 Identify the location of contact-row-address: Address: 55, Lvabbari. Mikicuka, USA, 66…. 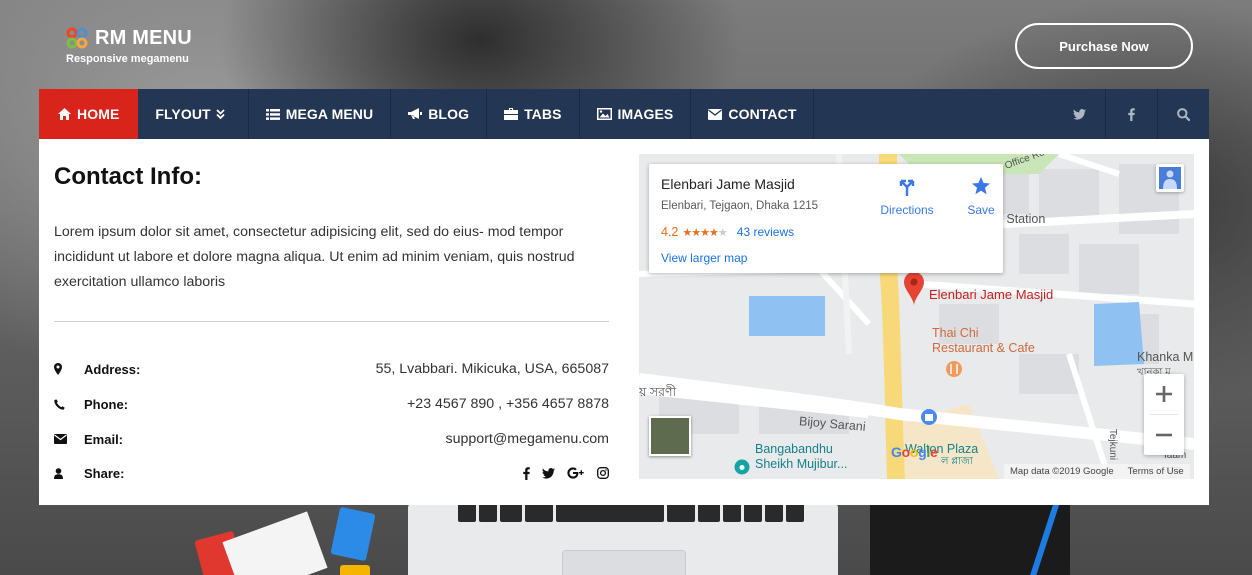
(331, 369).